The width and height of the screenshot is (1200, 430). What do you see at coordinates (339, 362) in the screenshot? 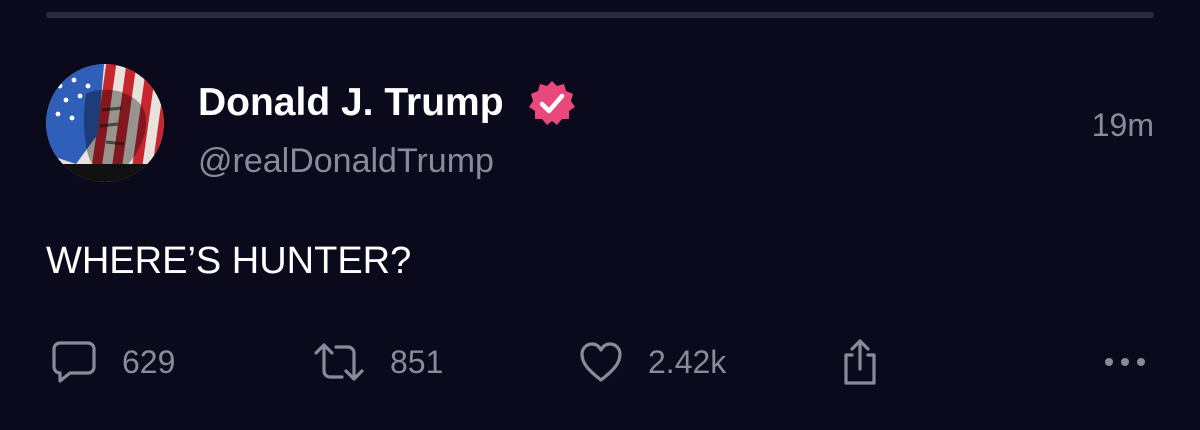
I see `repost-icon` at bounding box center [339, 362].